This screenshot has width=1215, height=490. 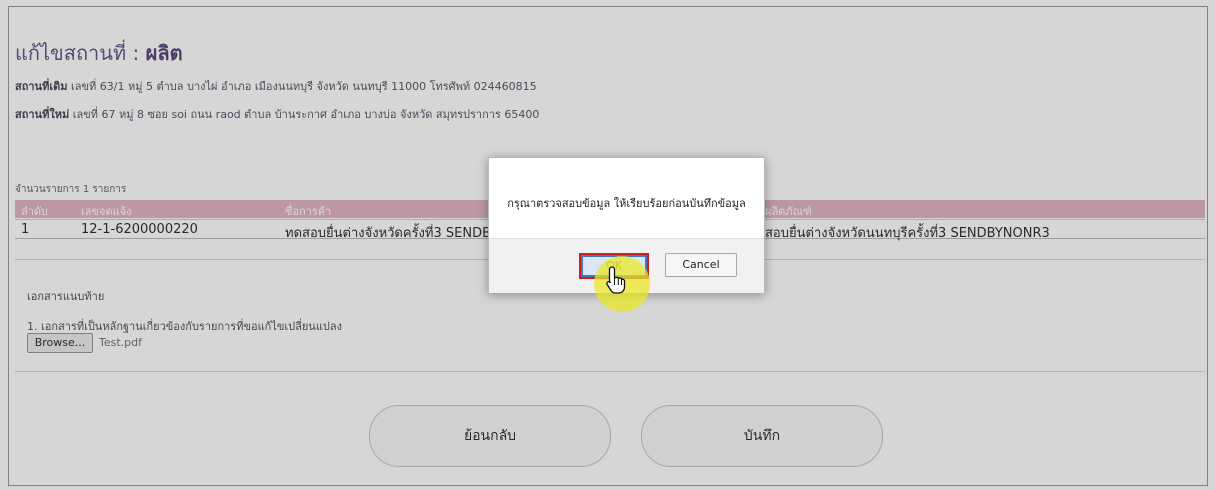 I want to click on hand-pointer-icon, so click(x=616, y=280).